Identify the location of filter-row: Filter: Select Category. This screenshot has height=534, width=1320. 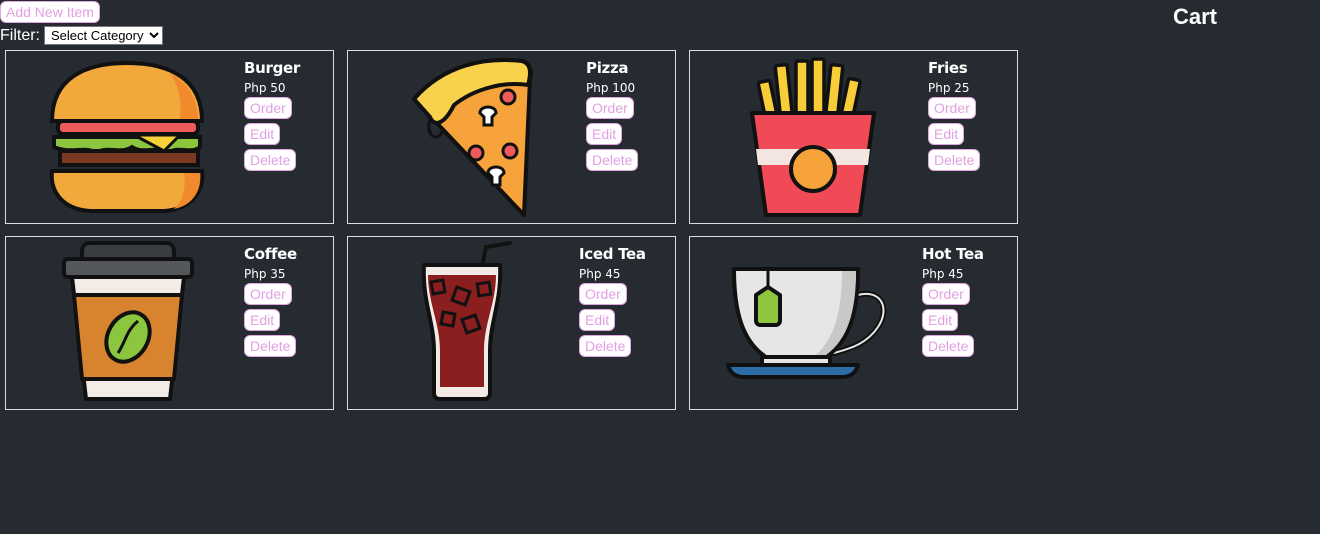
(81, 35).